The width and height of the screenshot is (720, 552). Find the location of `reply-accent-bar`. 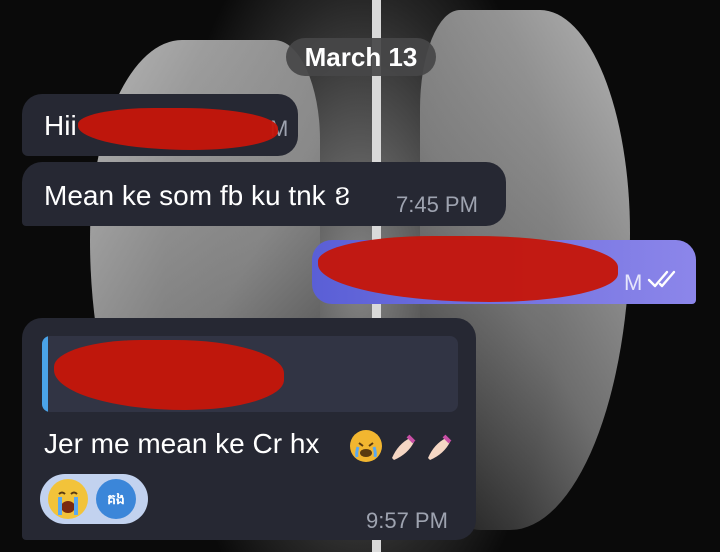

reply-accent-bar is located at coordinates (45, 374).